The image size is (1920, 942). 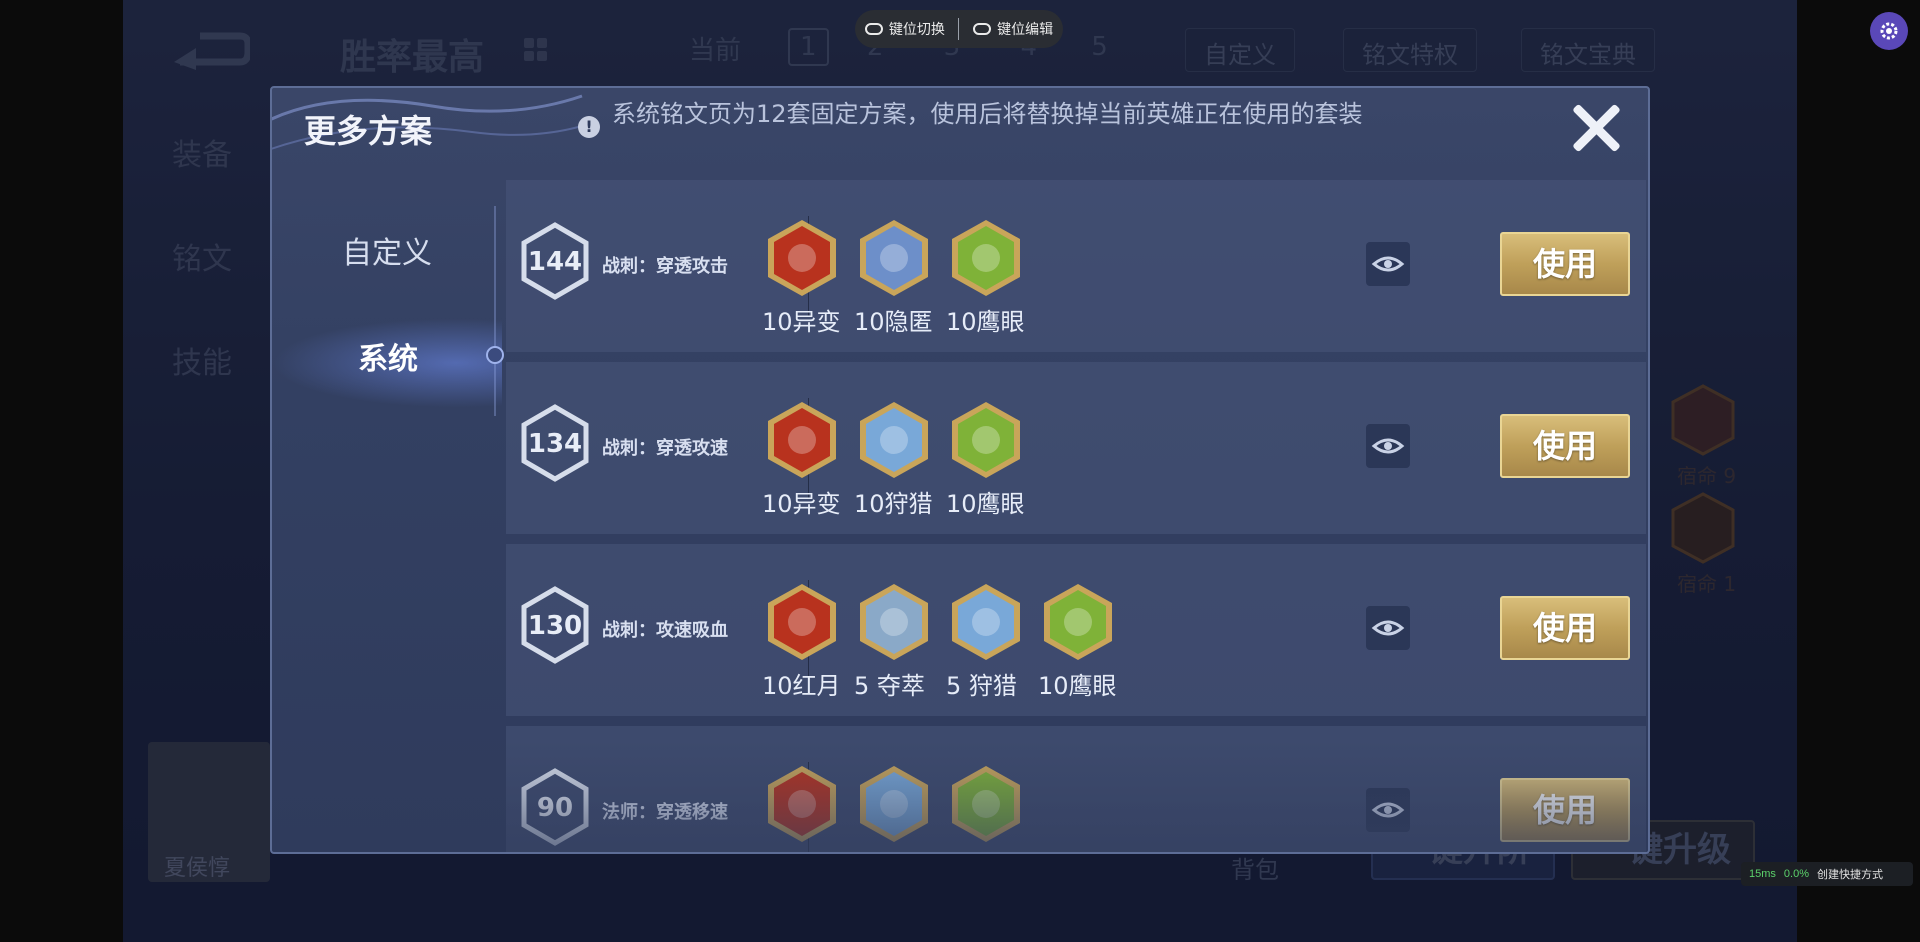 What do you see at coordinates (495, 311) in the screenshot?
I see `tab-rail` at bounding box center [495, 311].